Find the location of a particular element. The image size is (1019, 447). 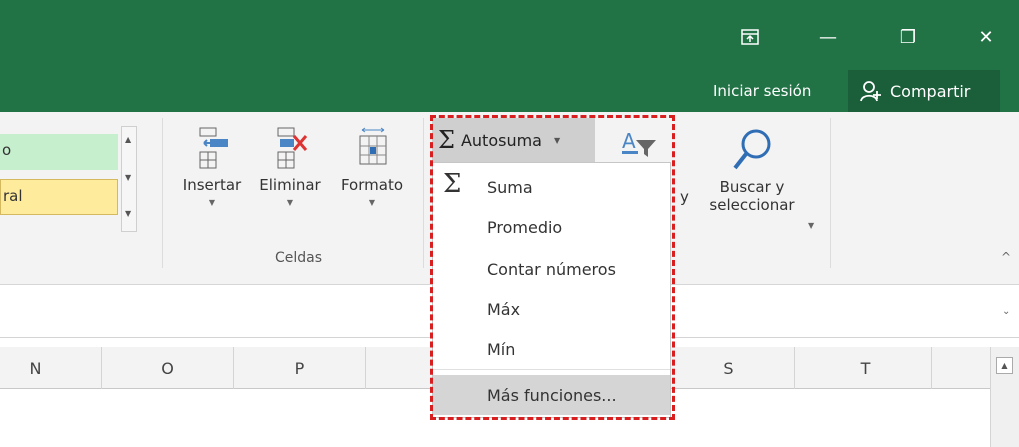

find-select-dropdown-icon: ▼ is located at coordinates (811, 225).